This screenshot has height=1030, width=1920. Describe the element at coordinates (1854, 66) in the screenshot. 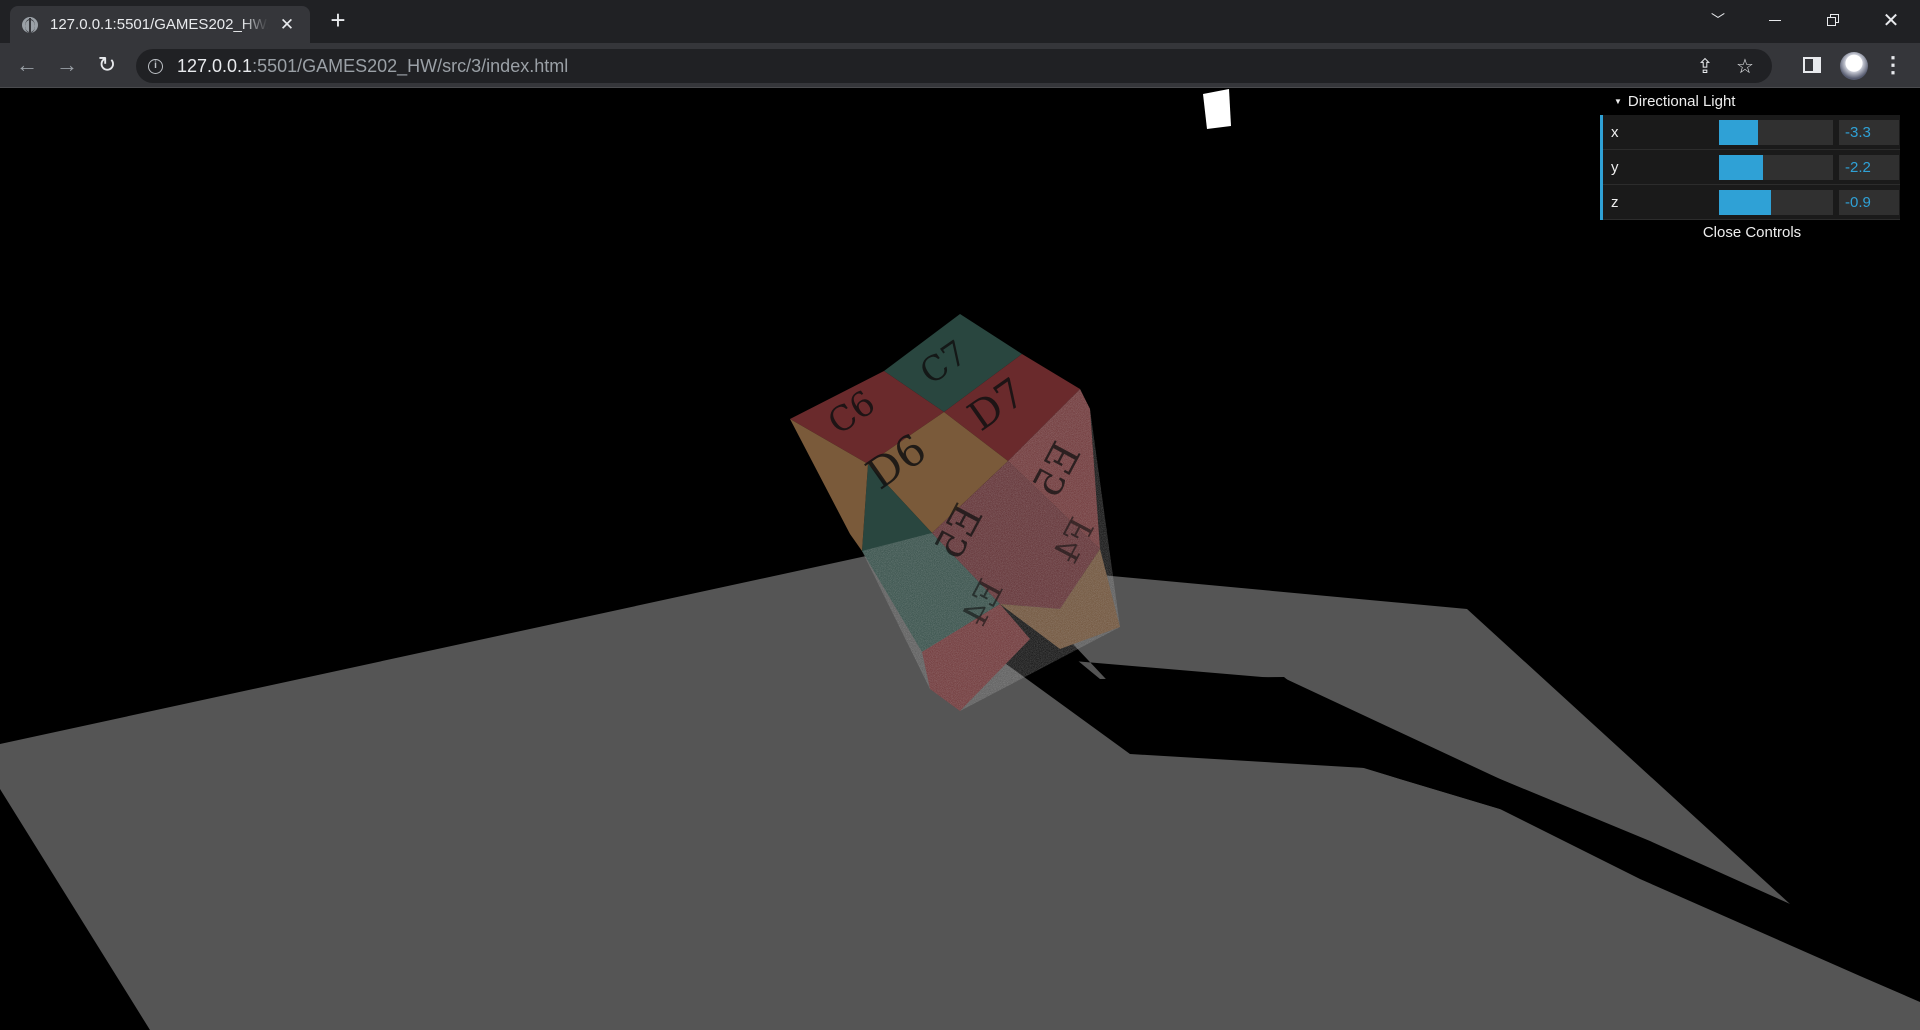

I see `profile-avatar` at that location.